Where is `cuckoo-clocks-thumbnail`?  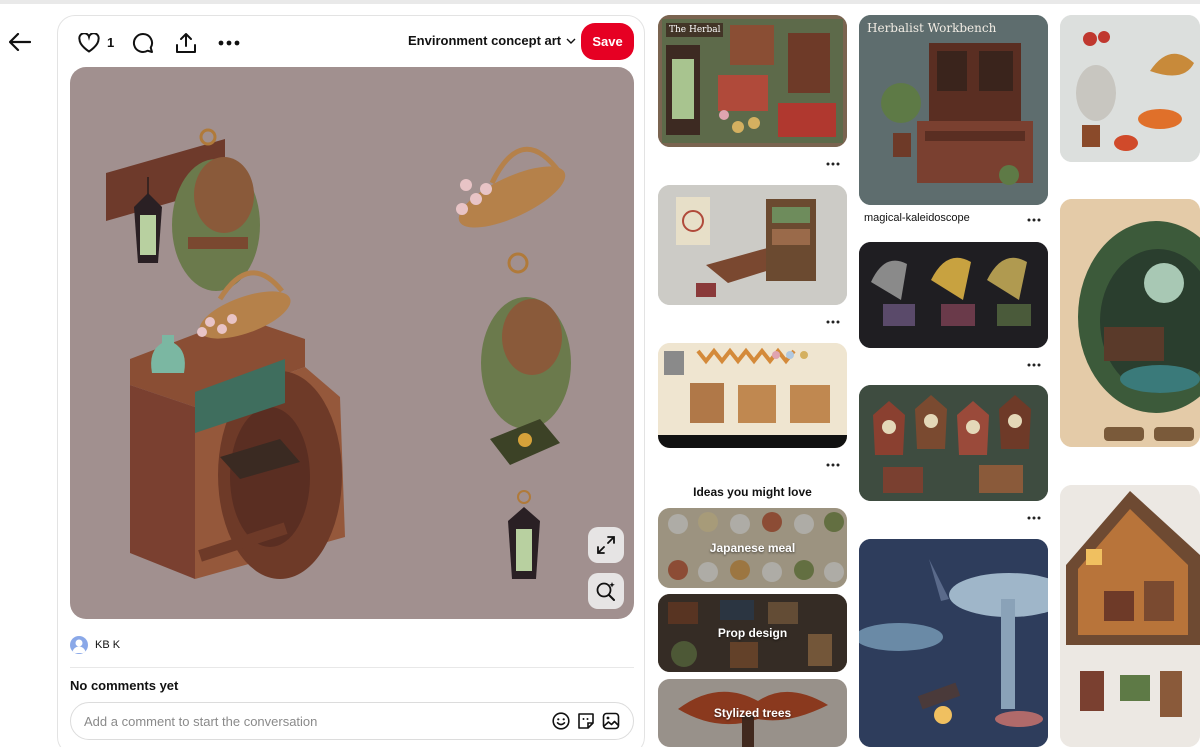
cuckoo-clocks-thumbnail is located at coordinates (953, 443).